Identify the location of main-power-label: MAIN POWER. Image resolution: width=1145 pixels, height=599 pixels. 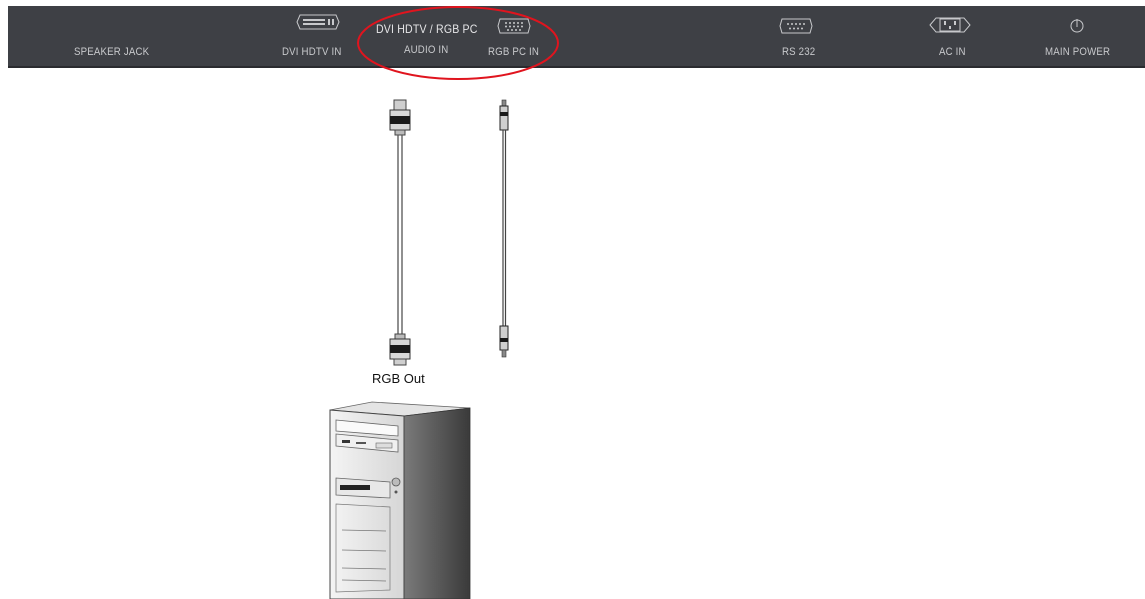
(1078, 52).